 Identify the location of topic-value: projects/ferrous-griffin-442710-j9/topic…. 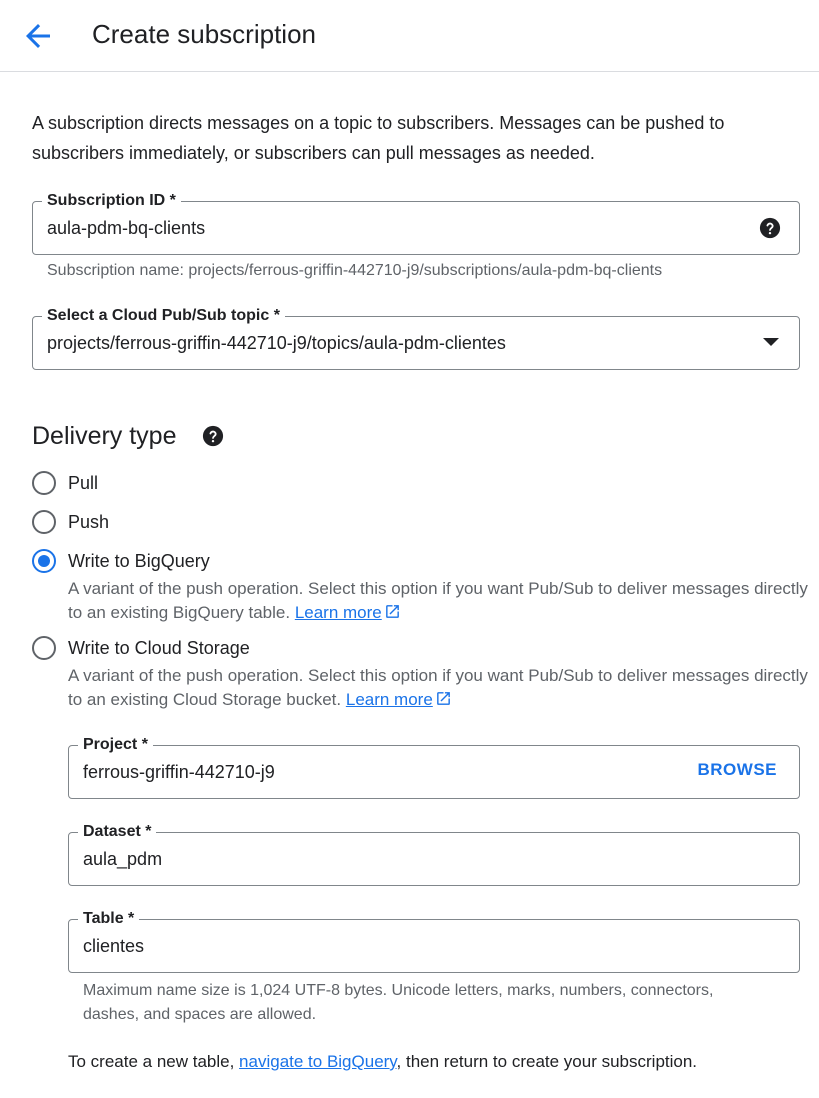
(276, 343).